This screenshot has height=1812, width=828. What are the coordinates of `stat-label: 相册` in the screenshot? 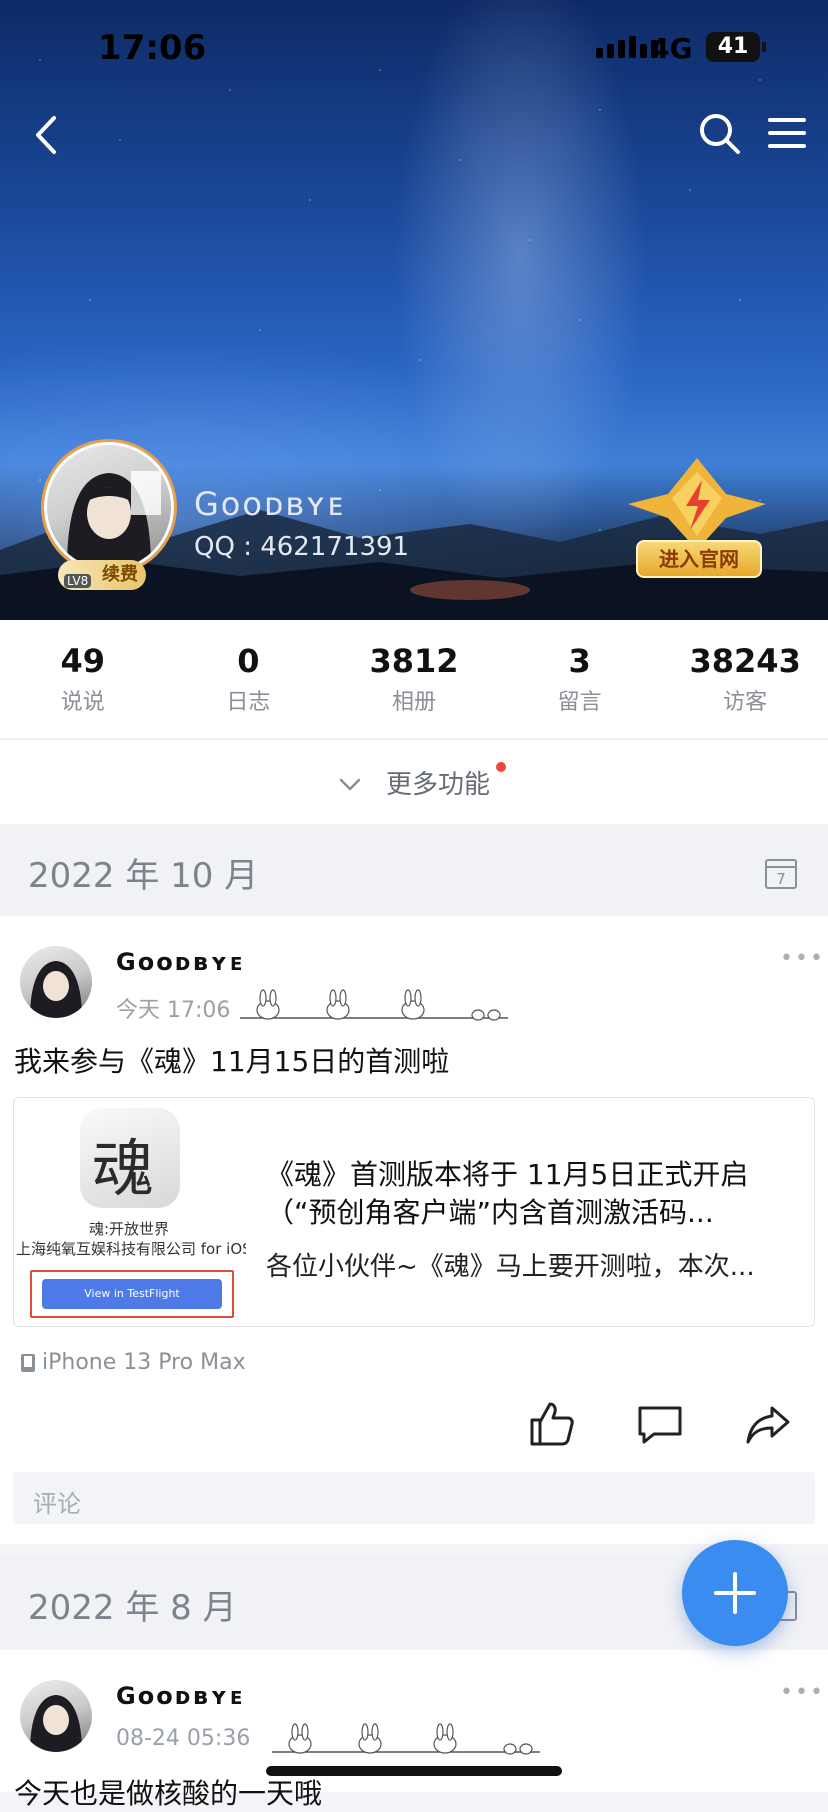 It's located at (413, 702).